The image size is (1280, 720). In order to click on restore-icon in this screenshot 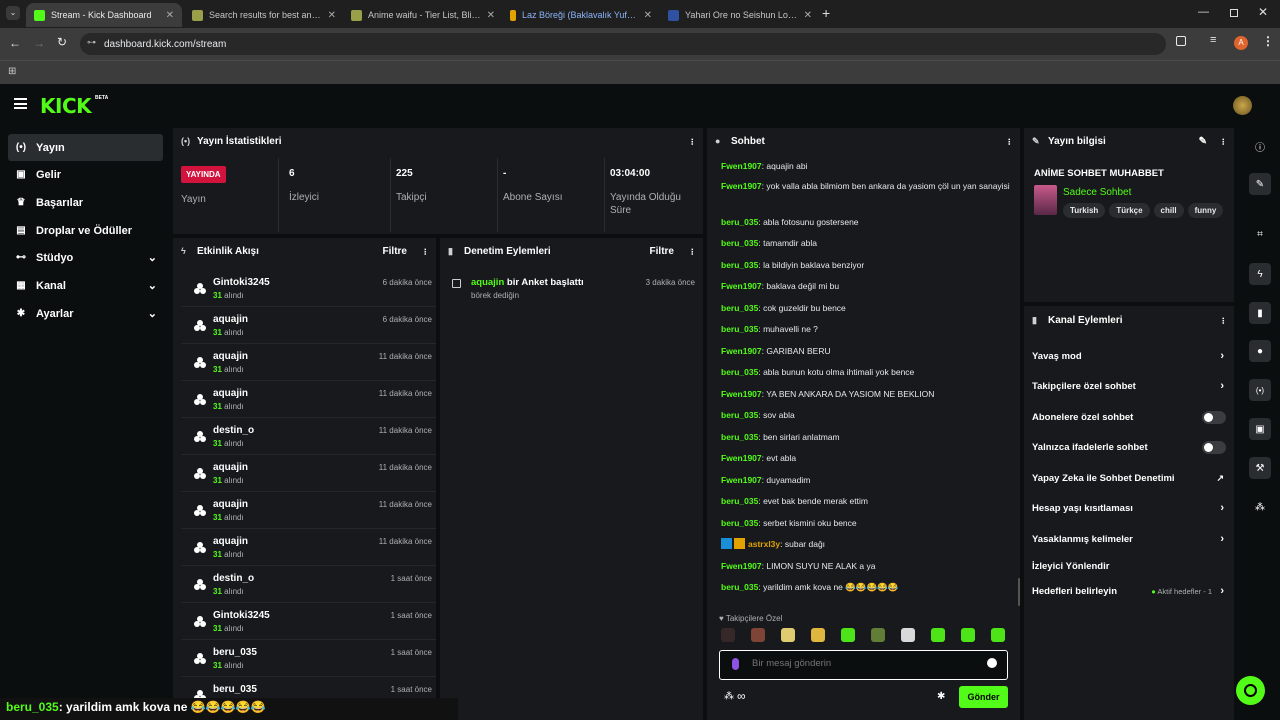, I will do `click(1234, 13)`.